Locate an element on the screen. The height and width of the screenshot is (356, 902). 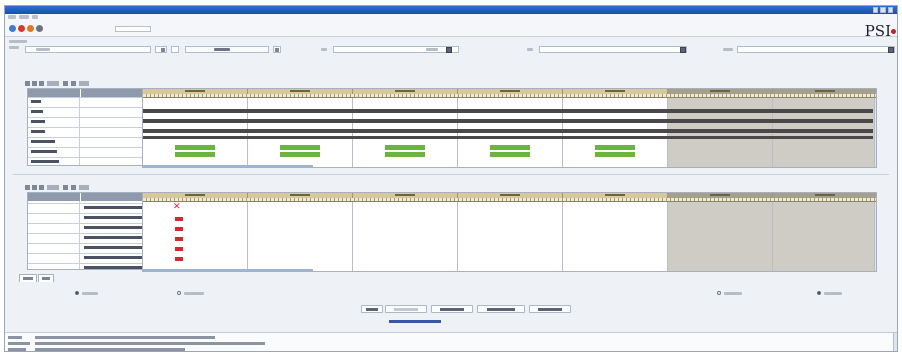
filter-stepper is located at coordinates (161, 49).